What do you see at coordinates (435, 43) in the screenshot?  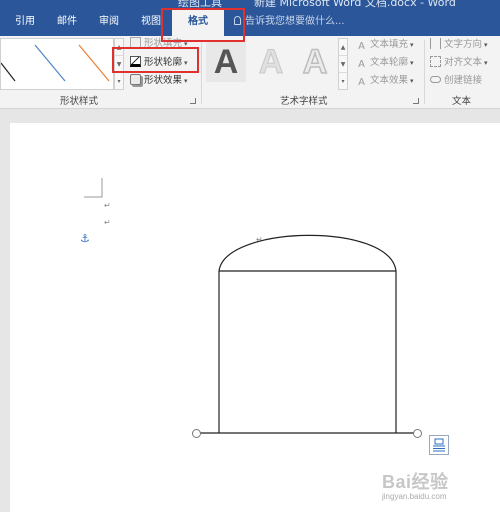 I see `text-direction-icon` at bounding box center [435, 43].